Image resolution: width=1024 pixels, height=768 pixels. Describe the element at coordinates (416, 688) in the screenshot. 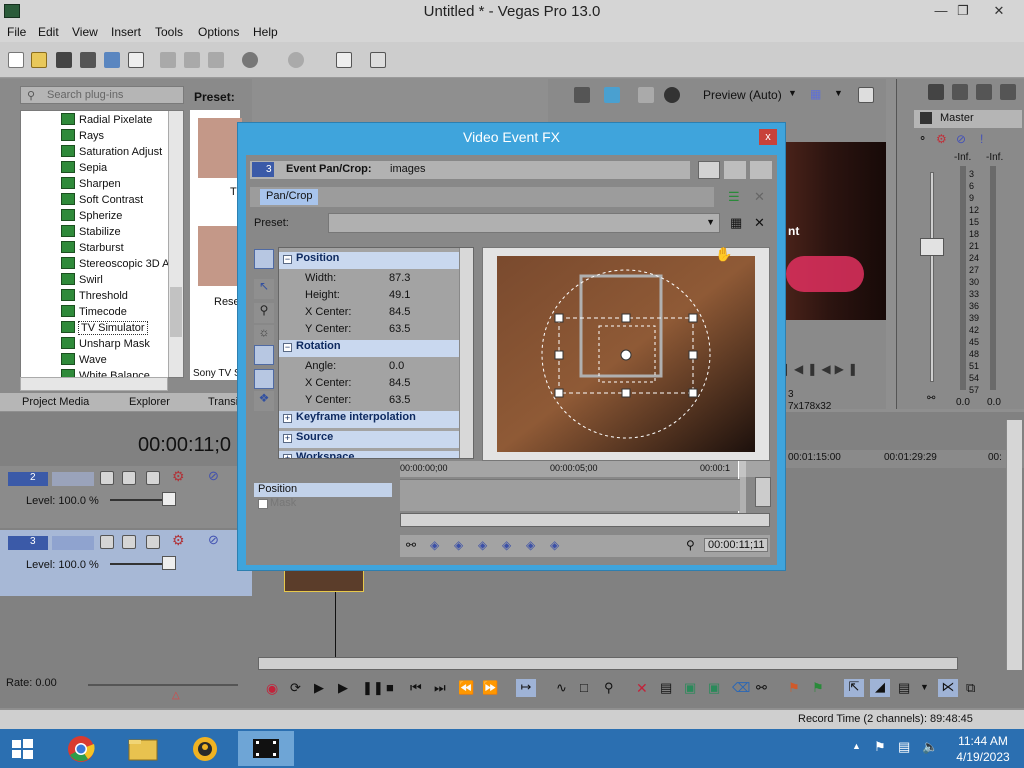

I see `go-to-start-icon: ⏮` at that location.